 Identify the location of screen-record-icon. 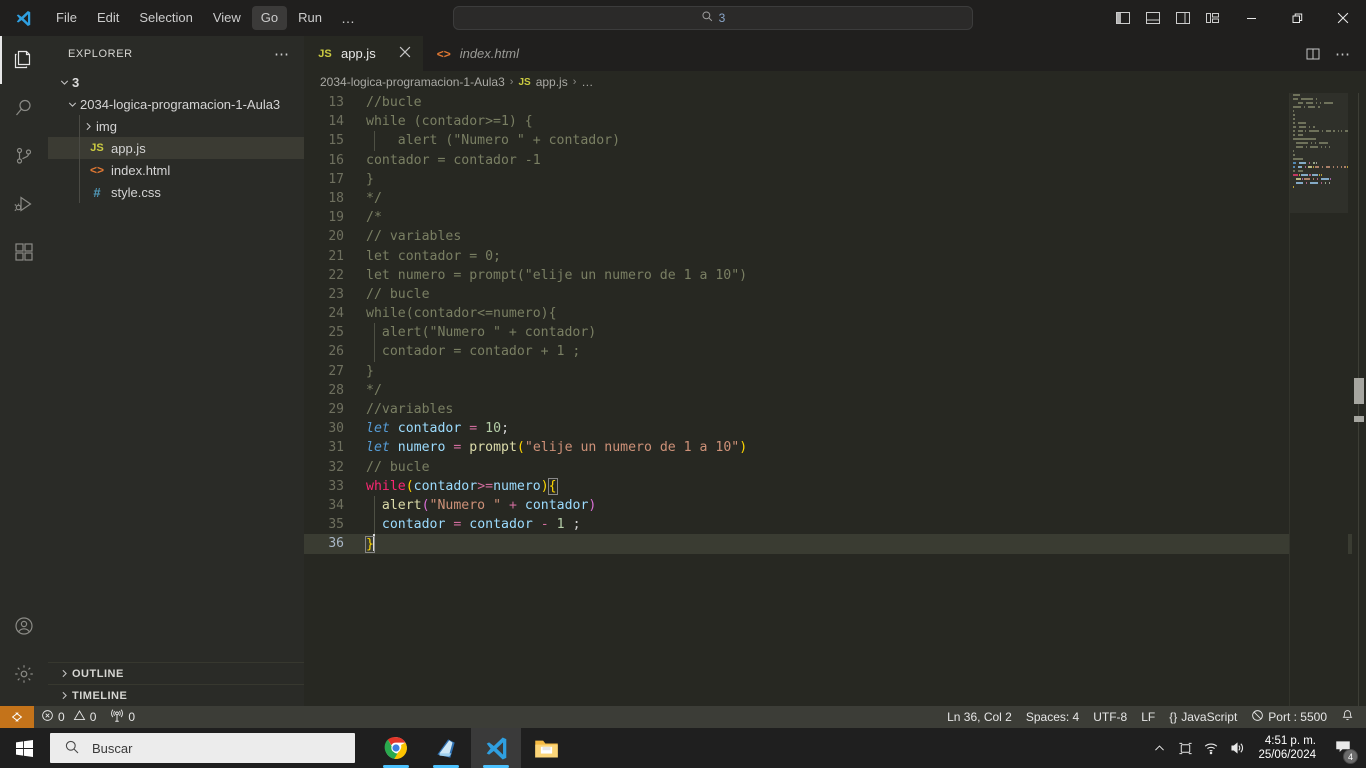
(1185, 748).